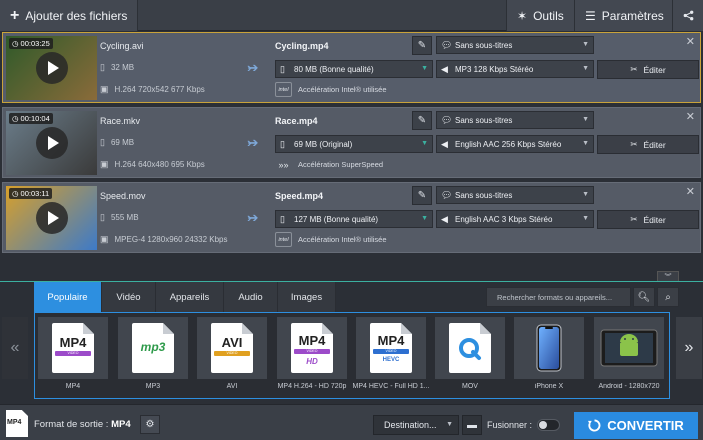  I want to click on destination-dropdown: Destination... ▼, so click(416, 425).